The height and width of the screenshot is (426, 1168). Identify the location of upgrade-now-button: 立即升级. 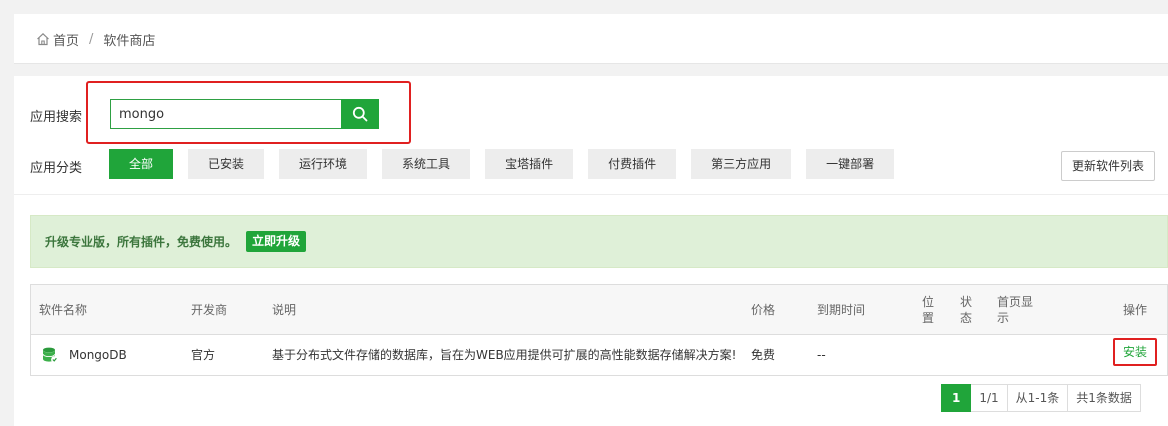
(276, 241).